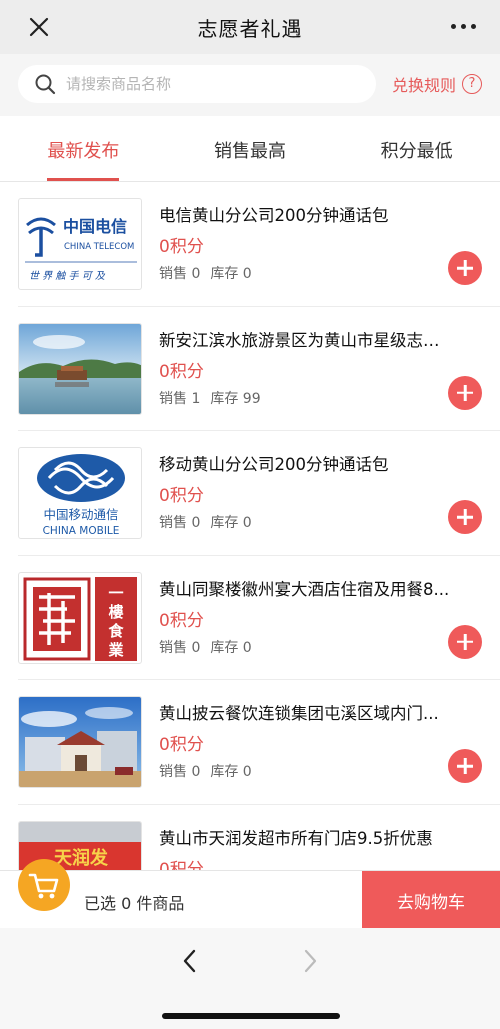 The image size is (500, 1029). Describe the element at coordinates (80, 493) in the screenshot. I see `china-mobile-logo: 中国移动通信 CHINA MOBILE` at that location.